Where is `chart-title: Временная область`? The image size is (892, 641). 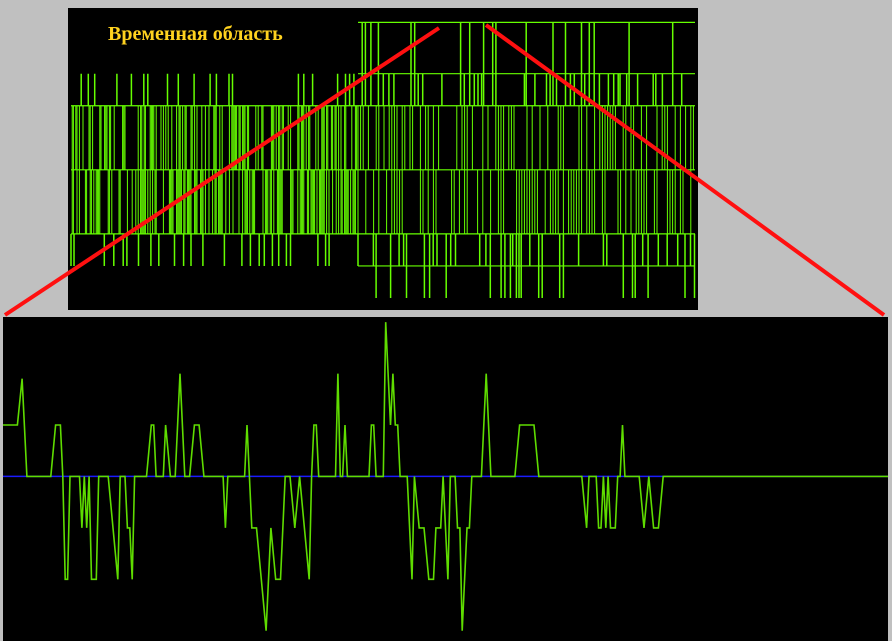 chart-title: Временная область is located at coordinates (195, 34).